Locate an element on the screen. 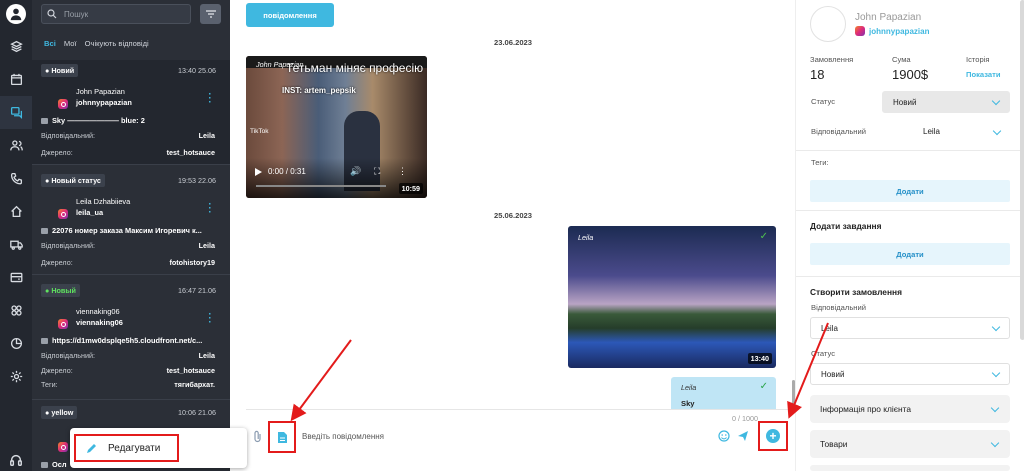 This screenshot has height=471, width=1024. conversation-time: 10:06 21.06 is located at coordinates (197, 412).